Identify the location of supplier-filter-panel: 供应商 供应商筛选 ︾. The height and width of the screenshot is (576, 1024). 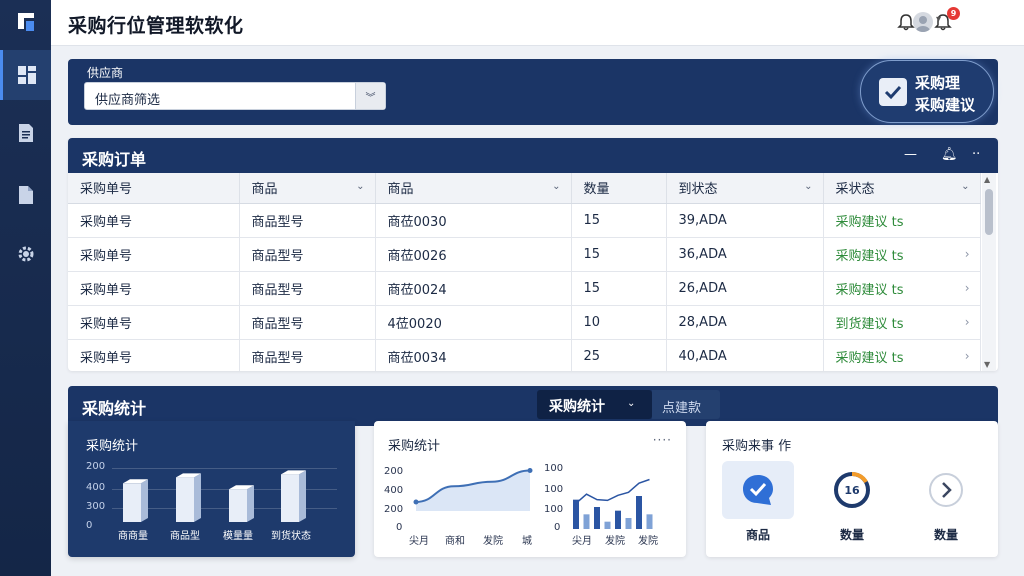
(533, 92).